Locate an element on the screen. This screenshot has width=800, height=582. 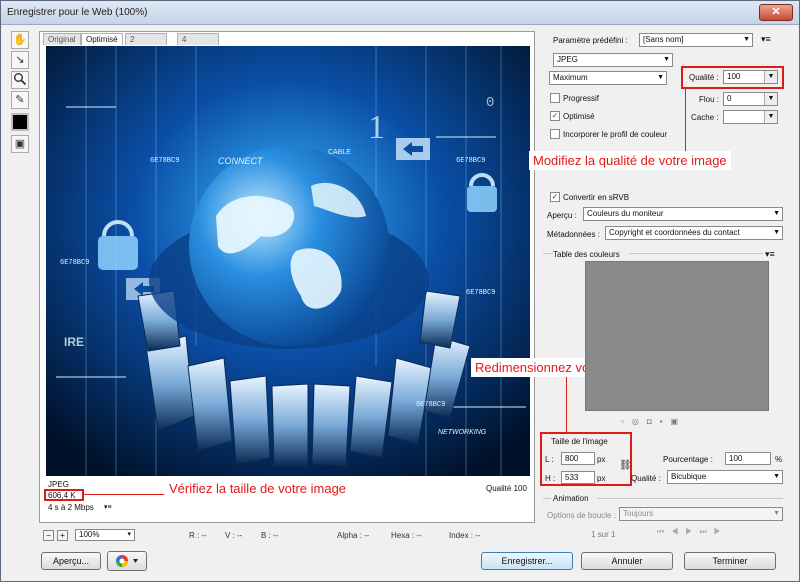
readout-alpha: Alpha : -- is located at coordinates (353, 535).